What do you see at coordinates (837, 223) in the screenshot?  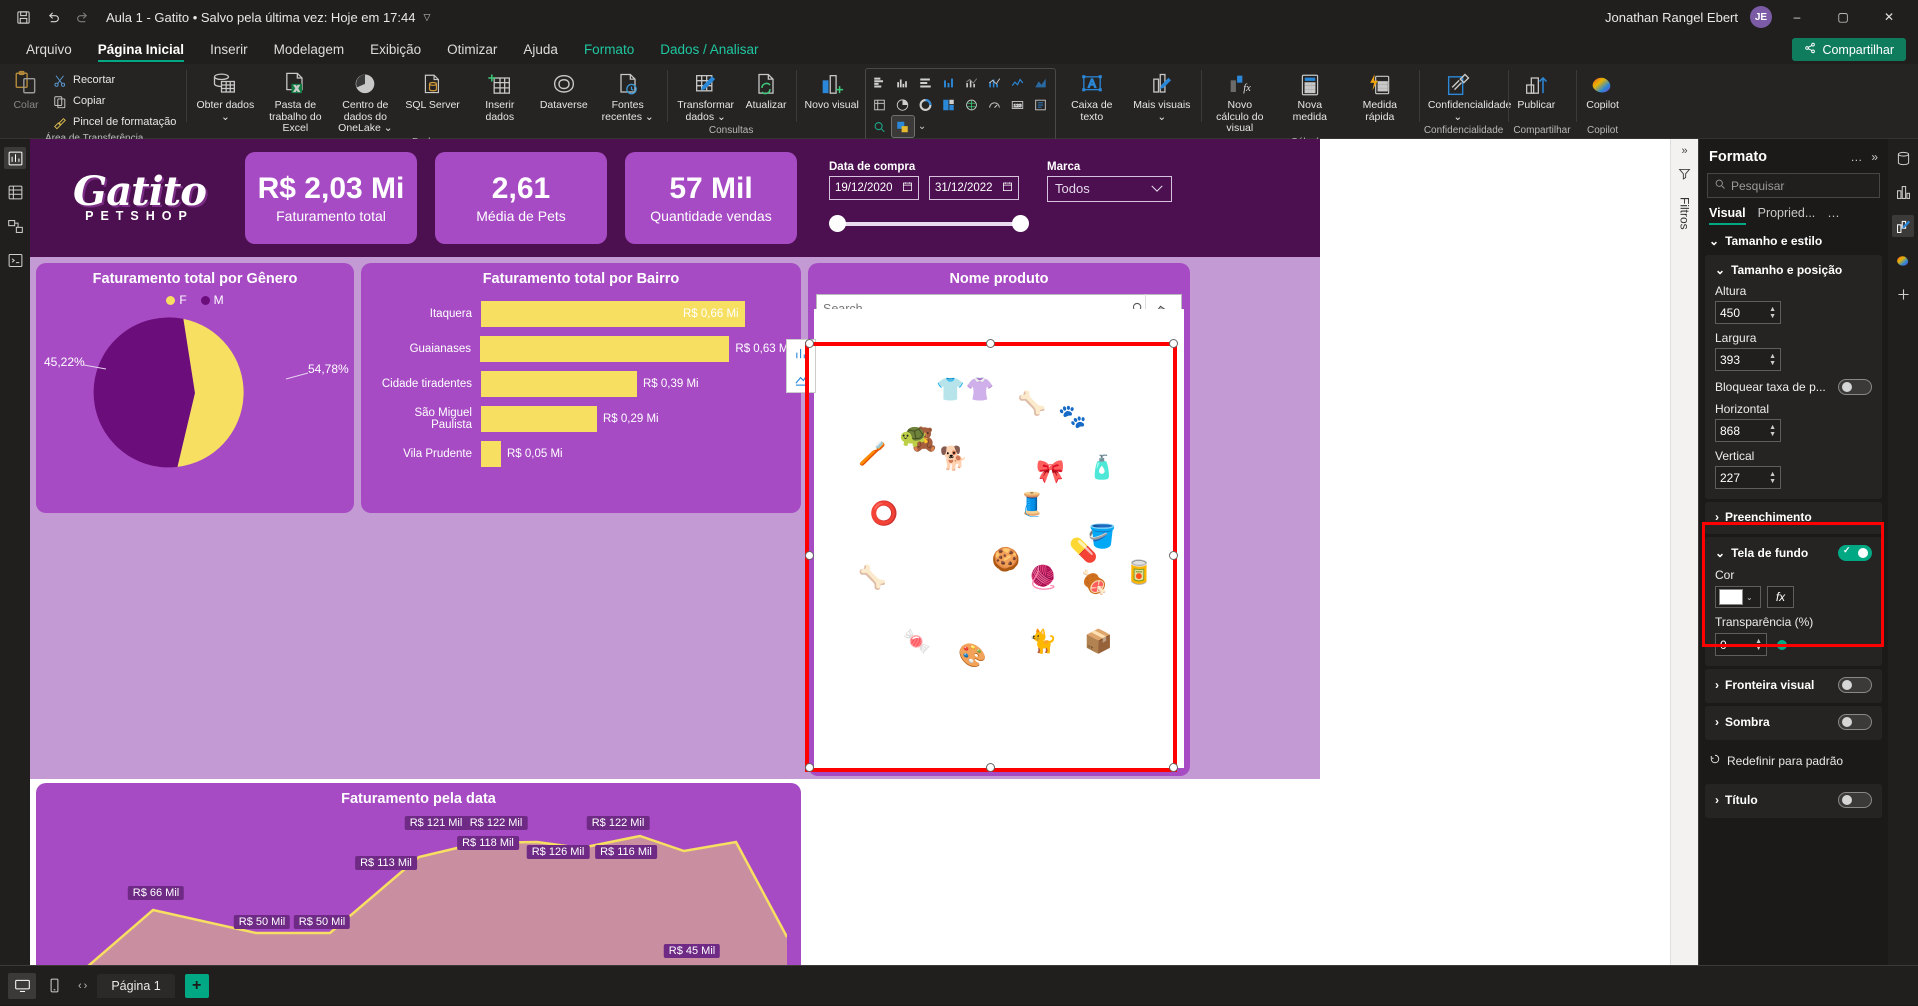 I see `slider-knob-start` at bounding box center [837, 223].